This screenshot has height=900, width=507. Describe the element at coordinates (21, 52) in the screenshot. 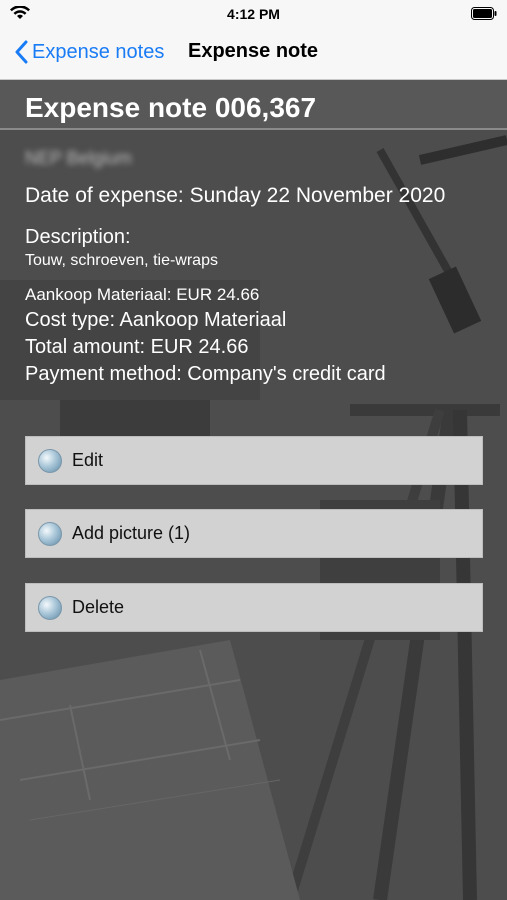

I see `chevron-left-icon` at that location.